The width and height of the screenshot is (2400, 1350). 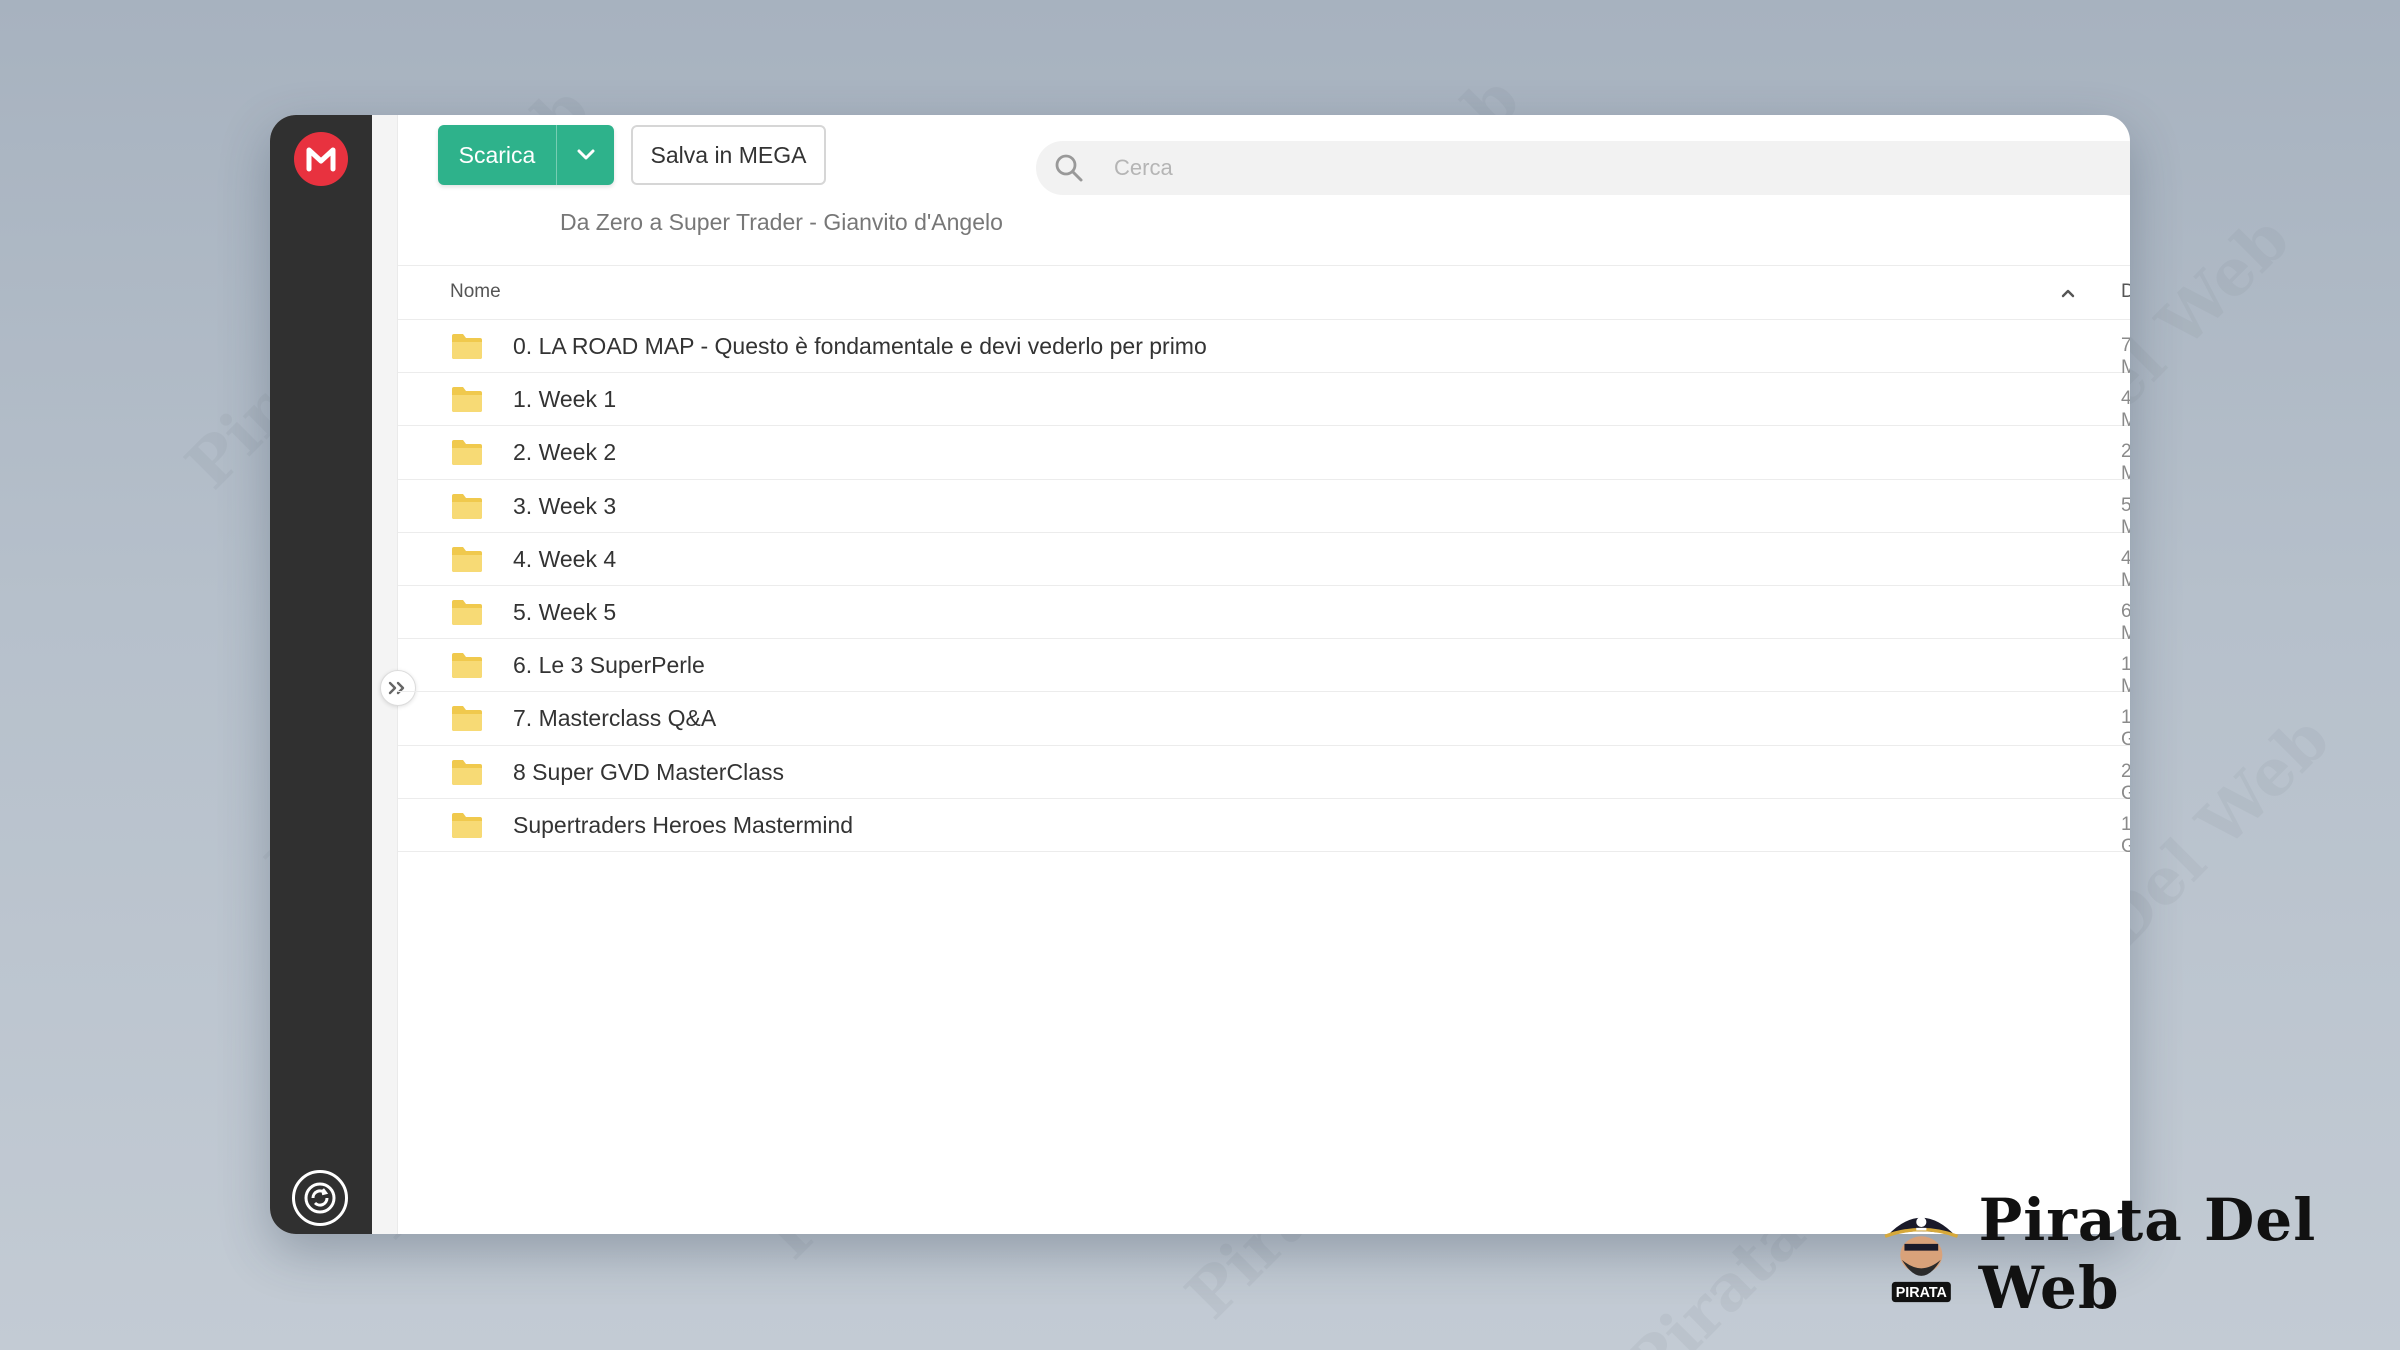 What do you see at coordinates (1069, 168) in the screenshot?
I see `search-icon` at bounding box center [1069, 168].